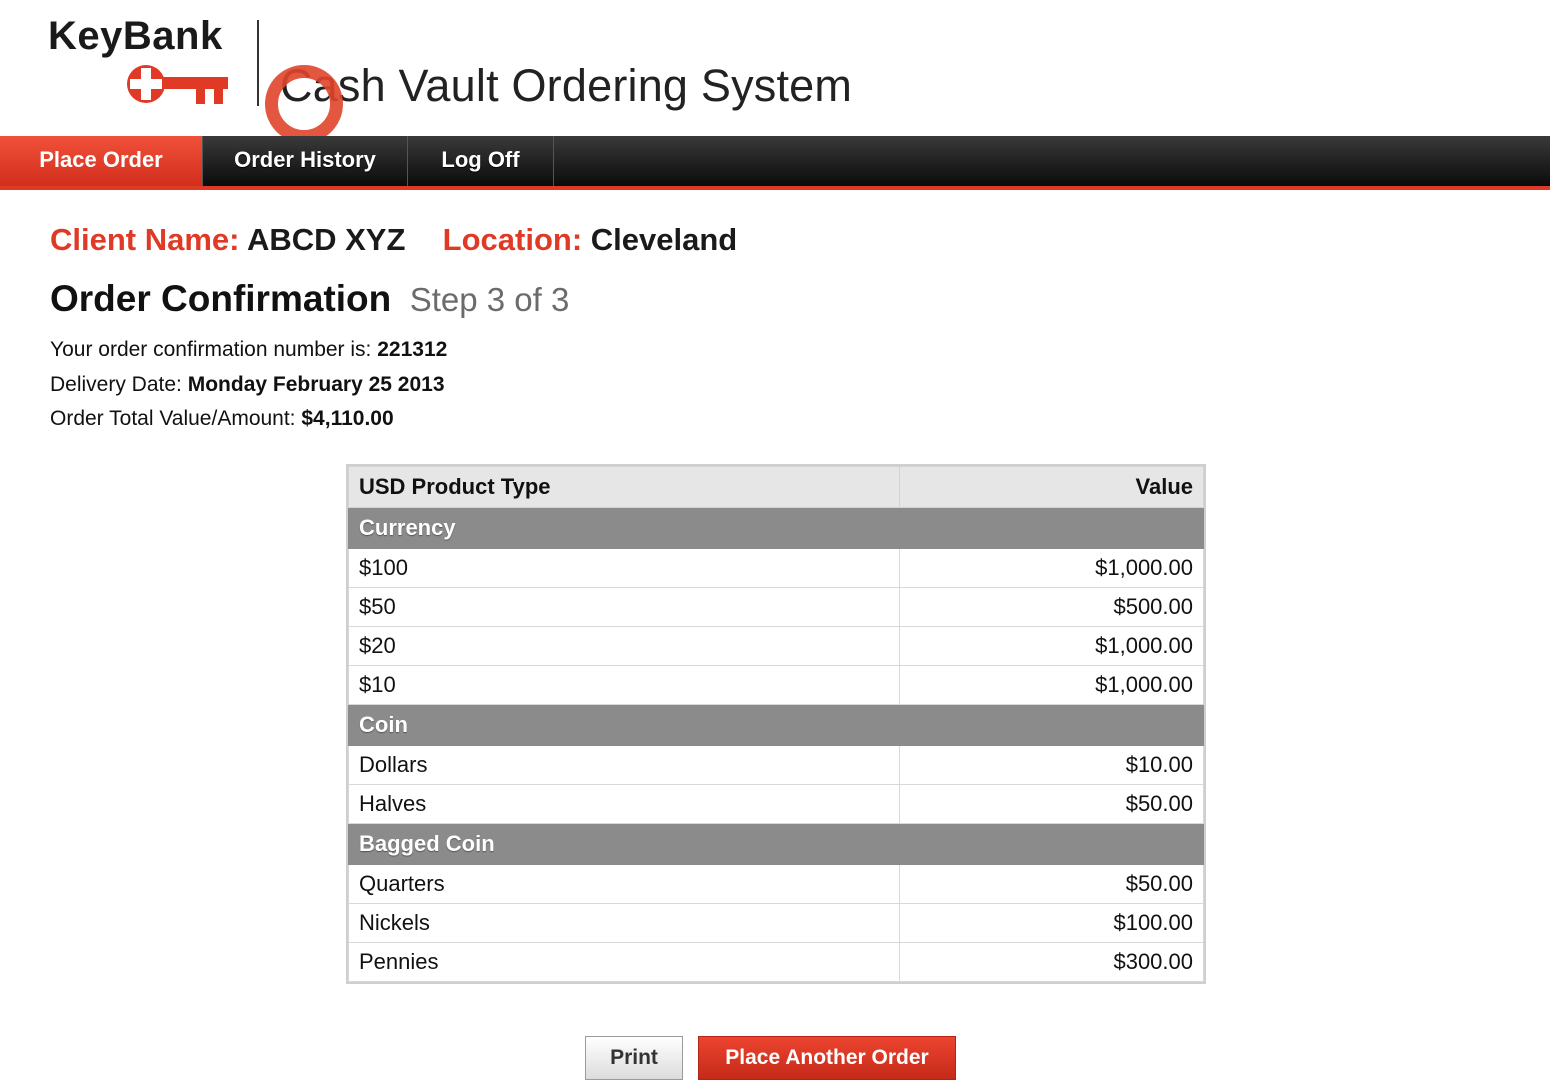 This screenshot has height=1087, width=1550. I want to click on header-divider, so click(258, 63).